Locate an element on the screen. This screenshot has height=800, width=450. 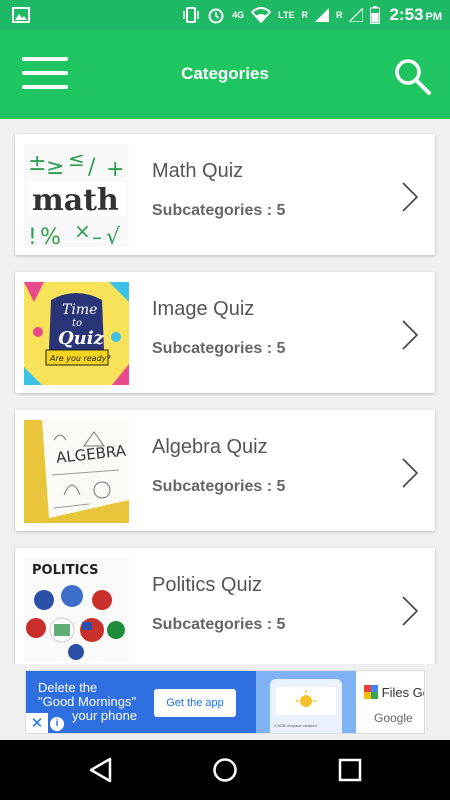
vibrate-icon is located at coordinates (191, 15).